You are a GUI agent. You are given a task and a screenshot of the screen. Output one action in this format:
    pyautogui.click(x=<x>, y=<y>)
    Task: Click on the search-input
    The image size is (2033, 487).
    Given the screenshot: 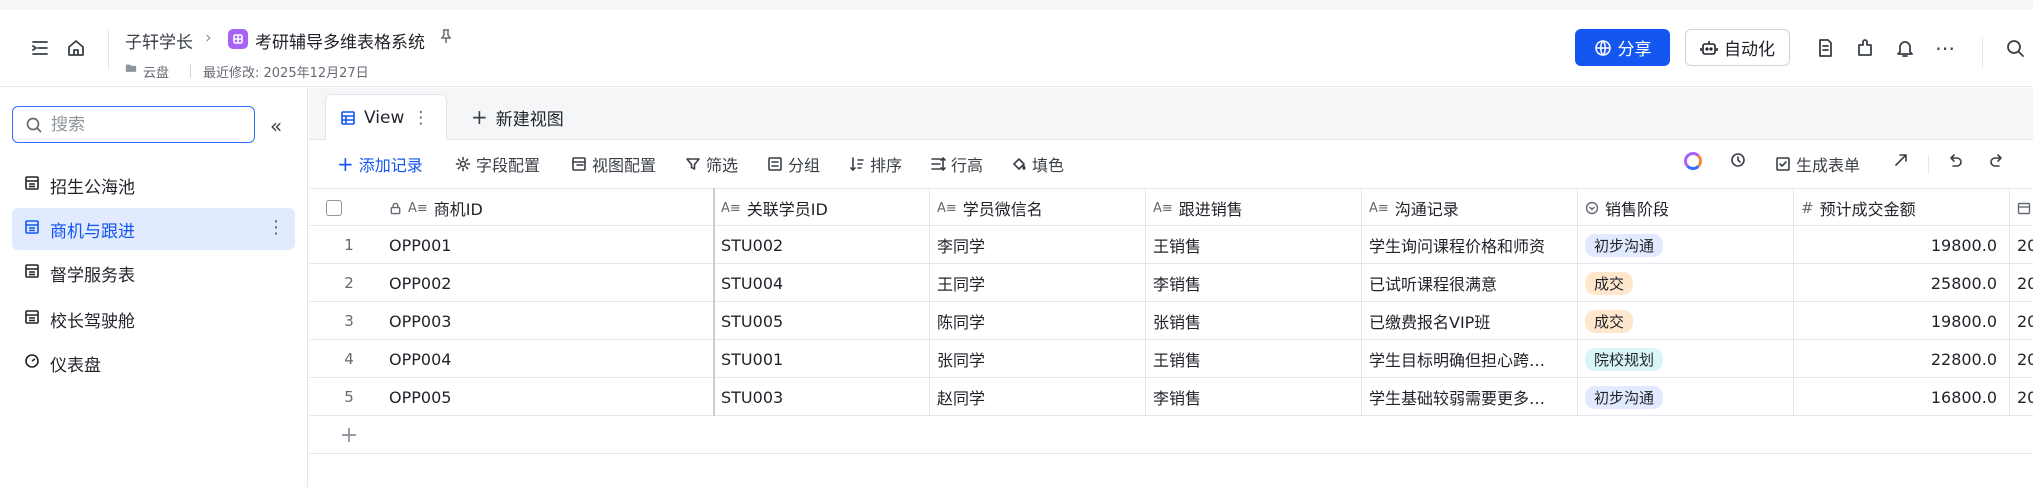 What is the action you would take?
    pyautogui.click(x=141, y=124)
    